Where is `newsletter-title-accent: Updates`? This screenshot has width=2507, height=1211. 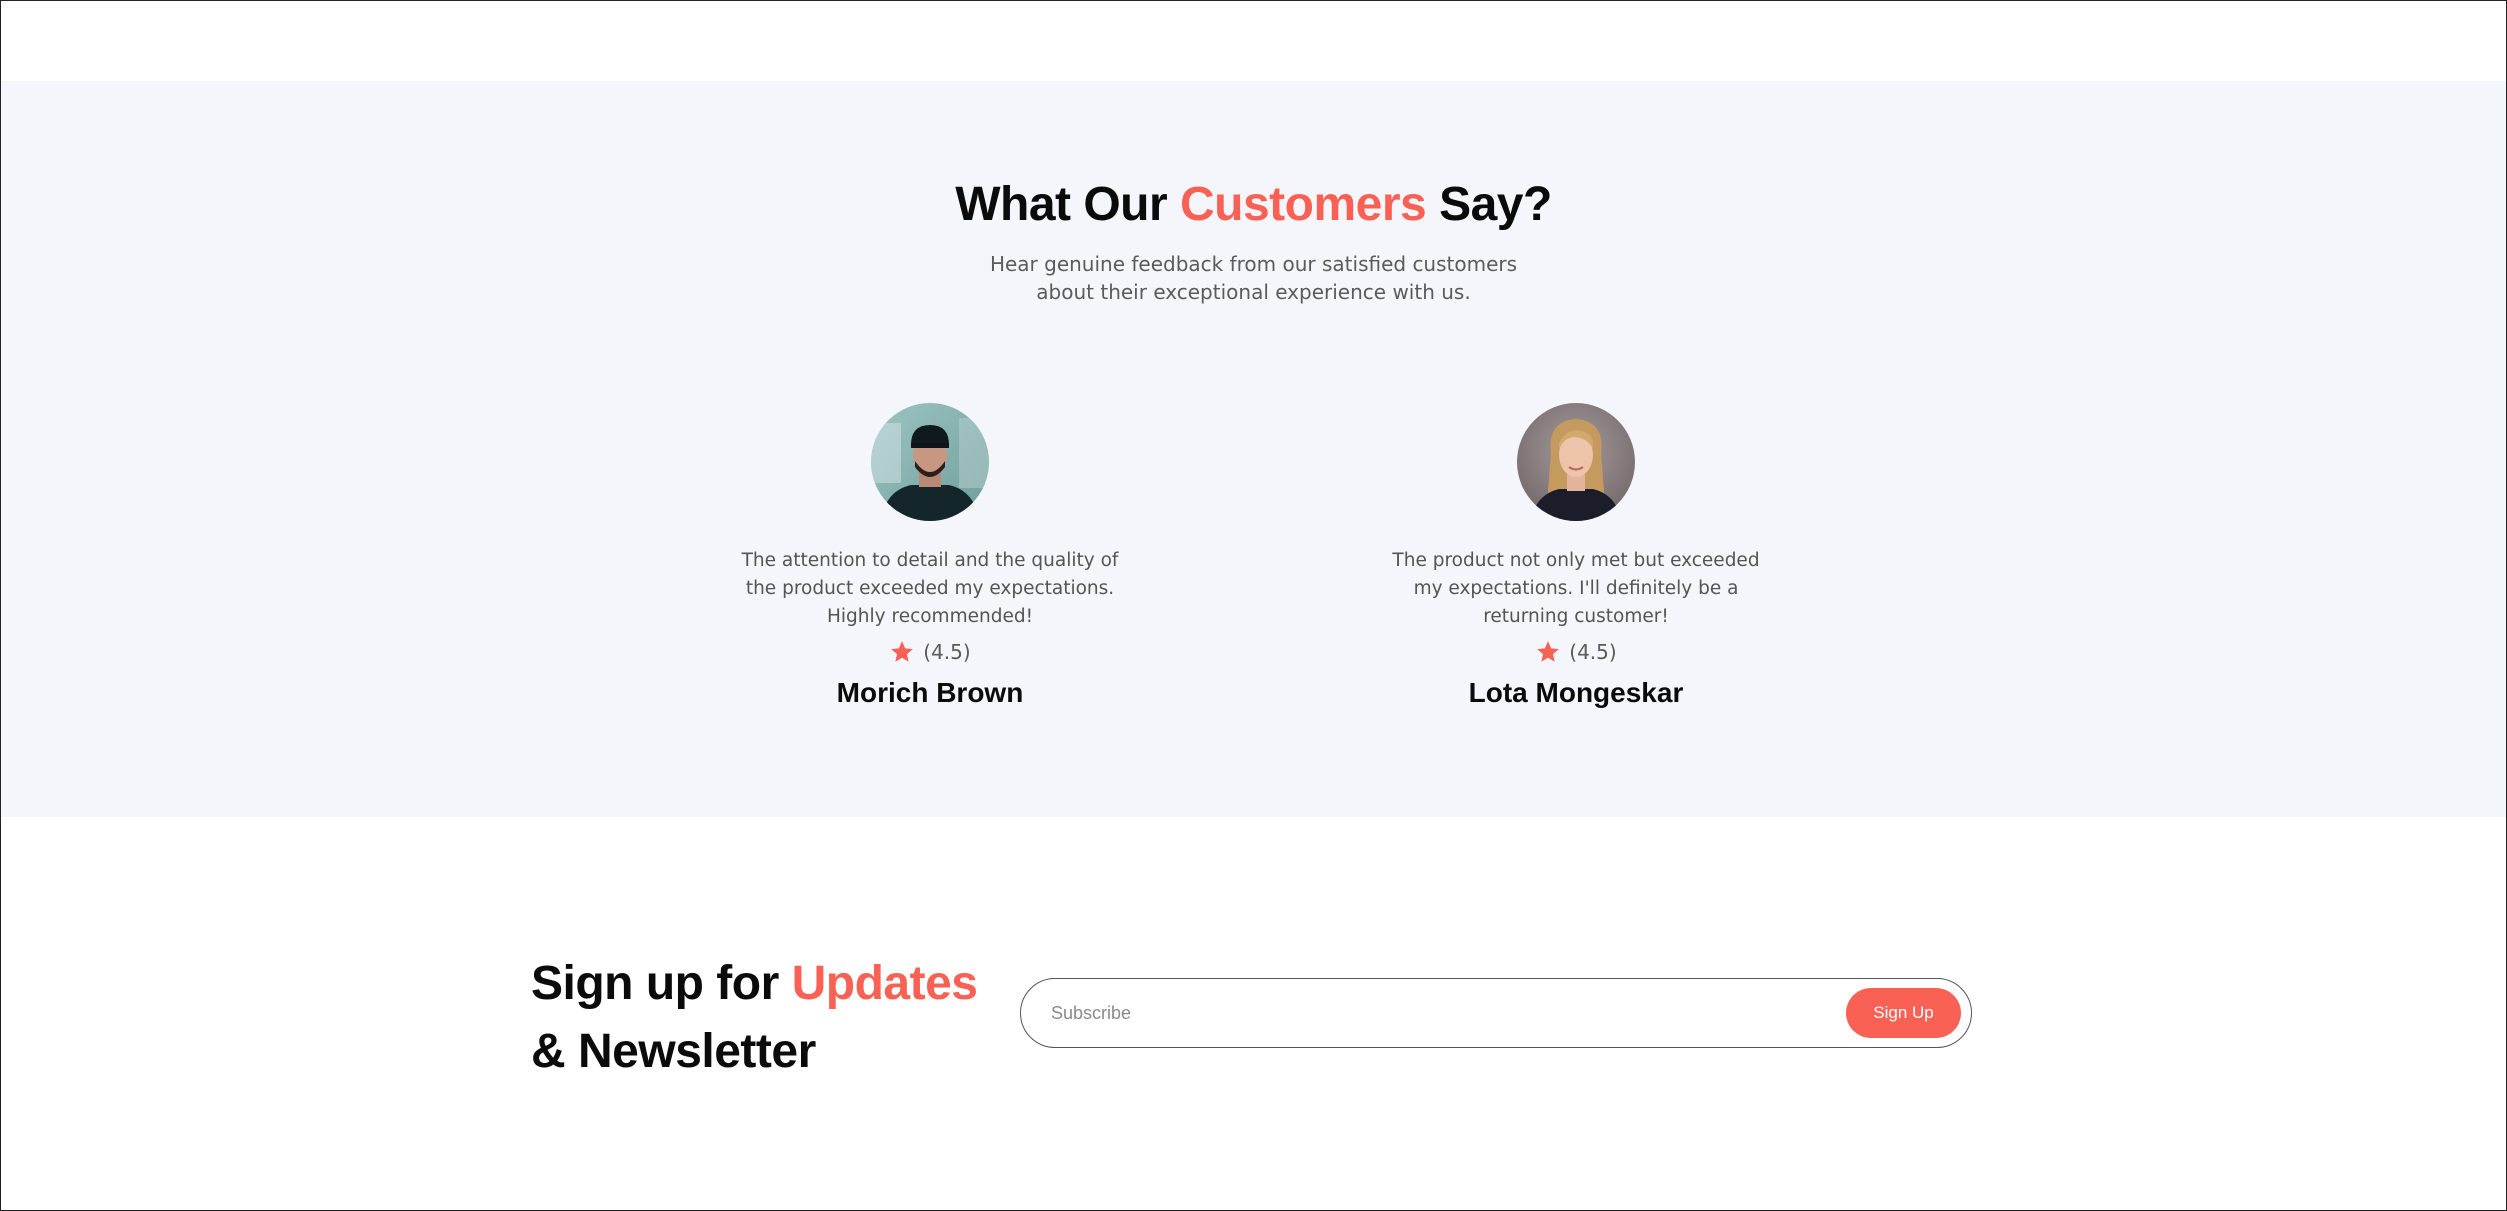 newsletter-title-accent: Updates is located at coordinates (884, 983).